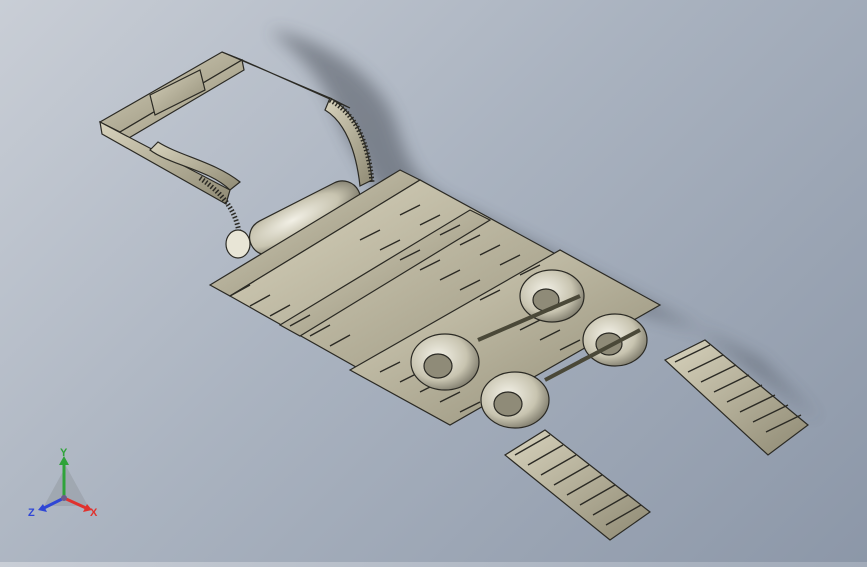 The image size is (867, 567). Describe the element at coordinates (64, 453) in the screenshot. I see `y-axis-label: Y` at that location.